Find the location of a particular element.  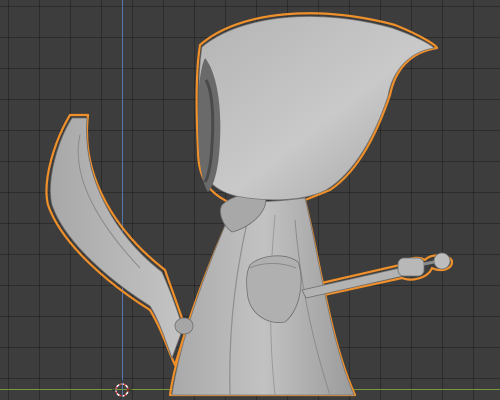

3d-cursor-icon is located at coordinates (122, 390).